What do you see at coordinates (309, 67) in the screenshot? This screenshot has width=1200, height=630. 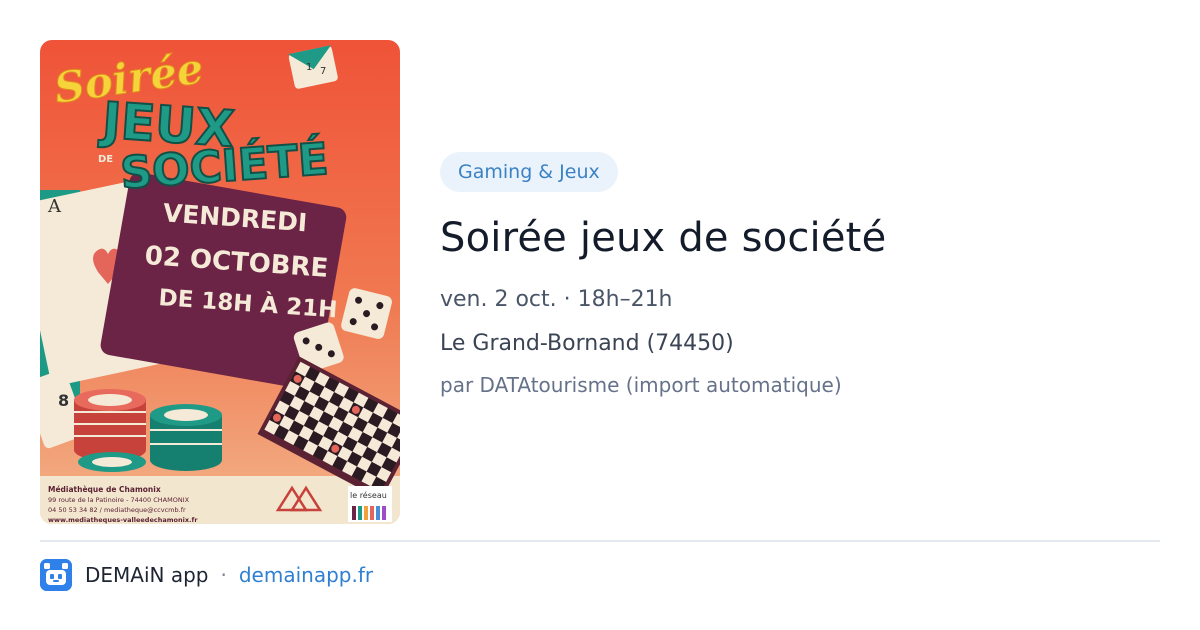 I see `poster-die-1: 1` at bounding box center [309, 67].